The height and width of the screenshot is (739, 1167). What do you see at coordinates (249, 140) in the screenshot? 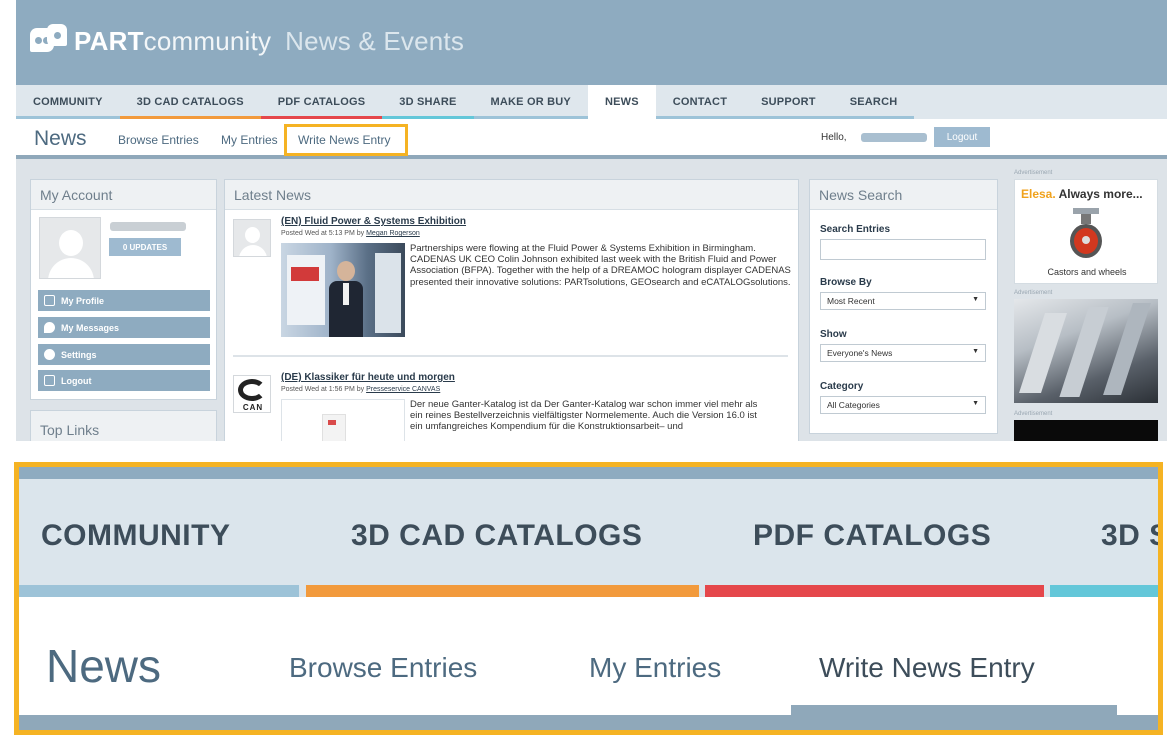
I see `my-entries-link: My Entries` at bounding box center [249, 140].